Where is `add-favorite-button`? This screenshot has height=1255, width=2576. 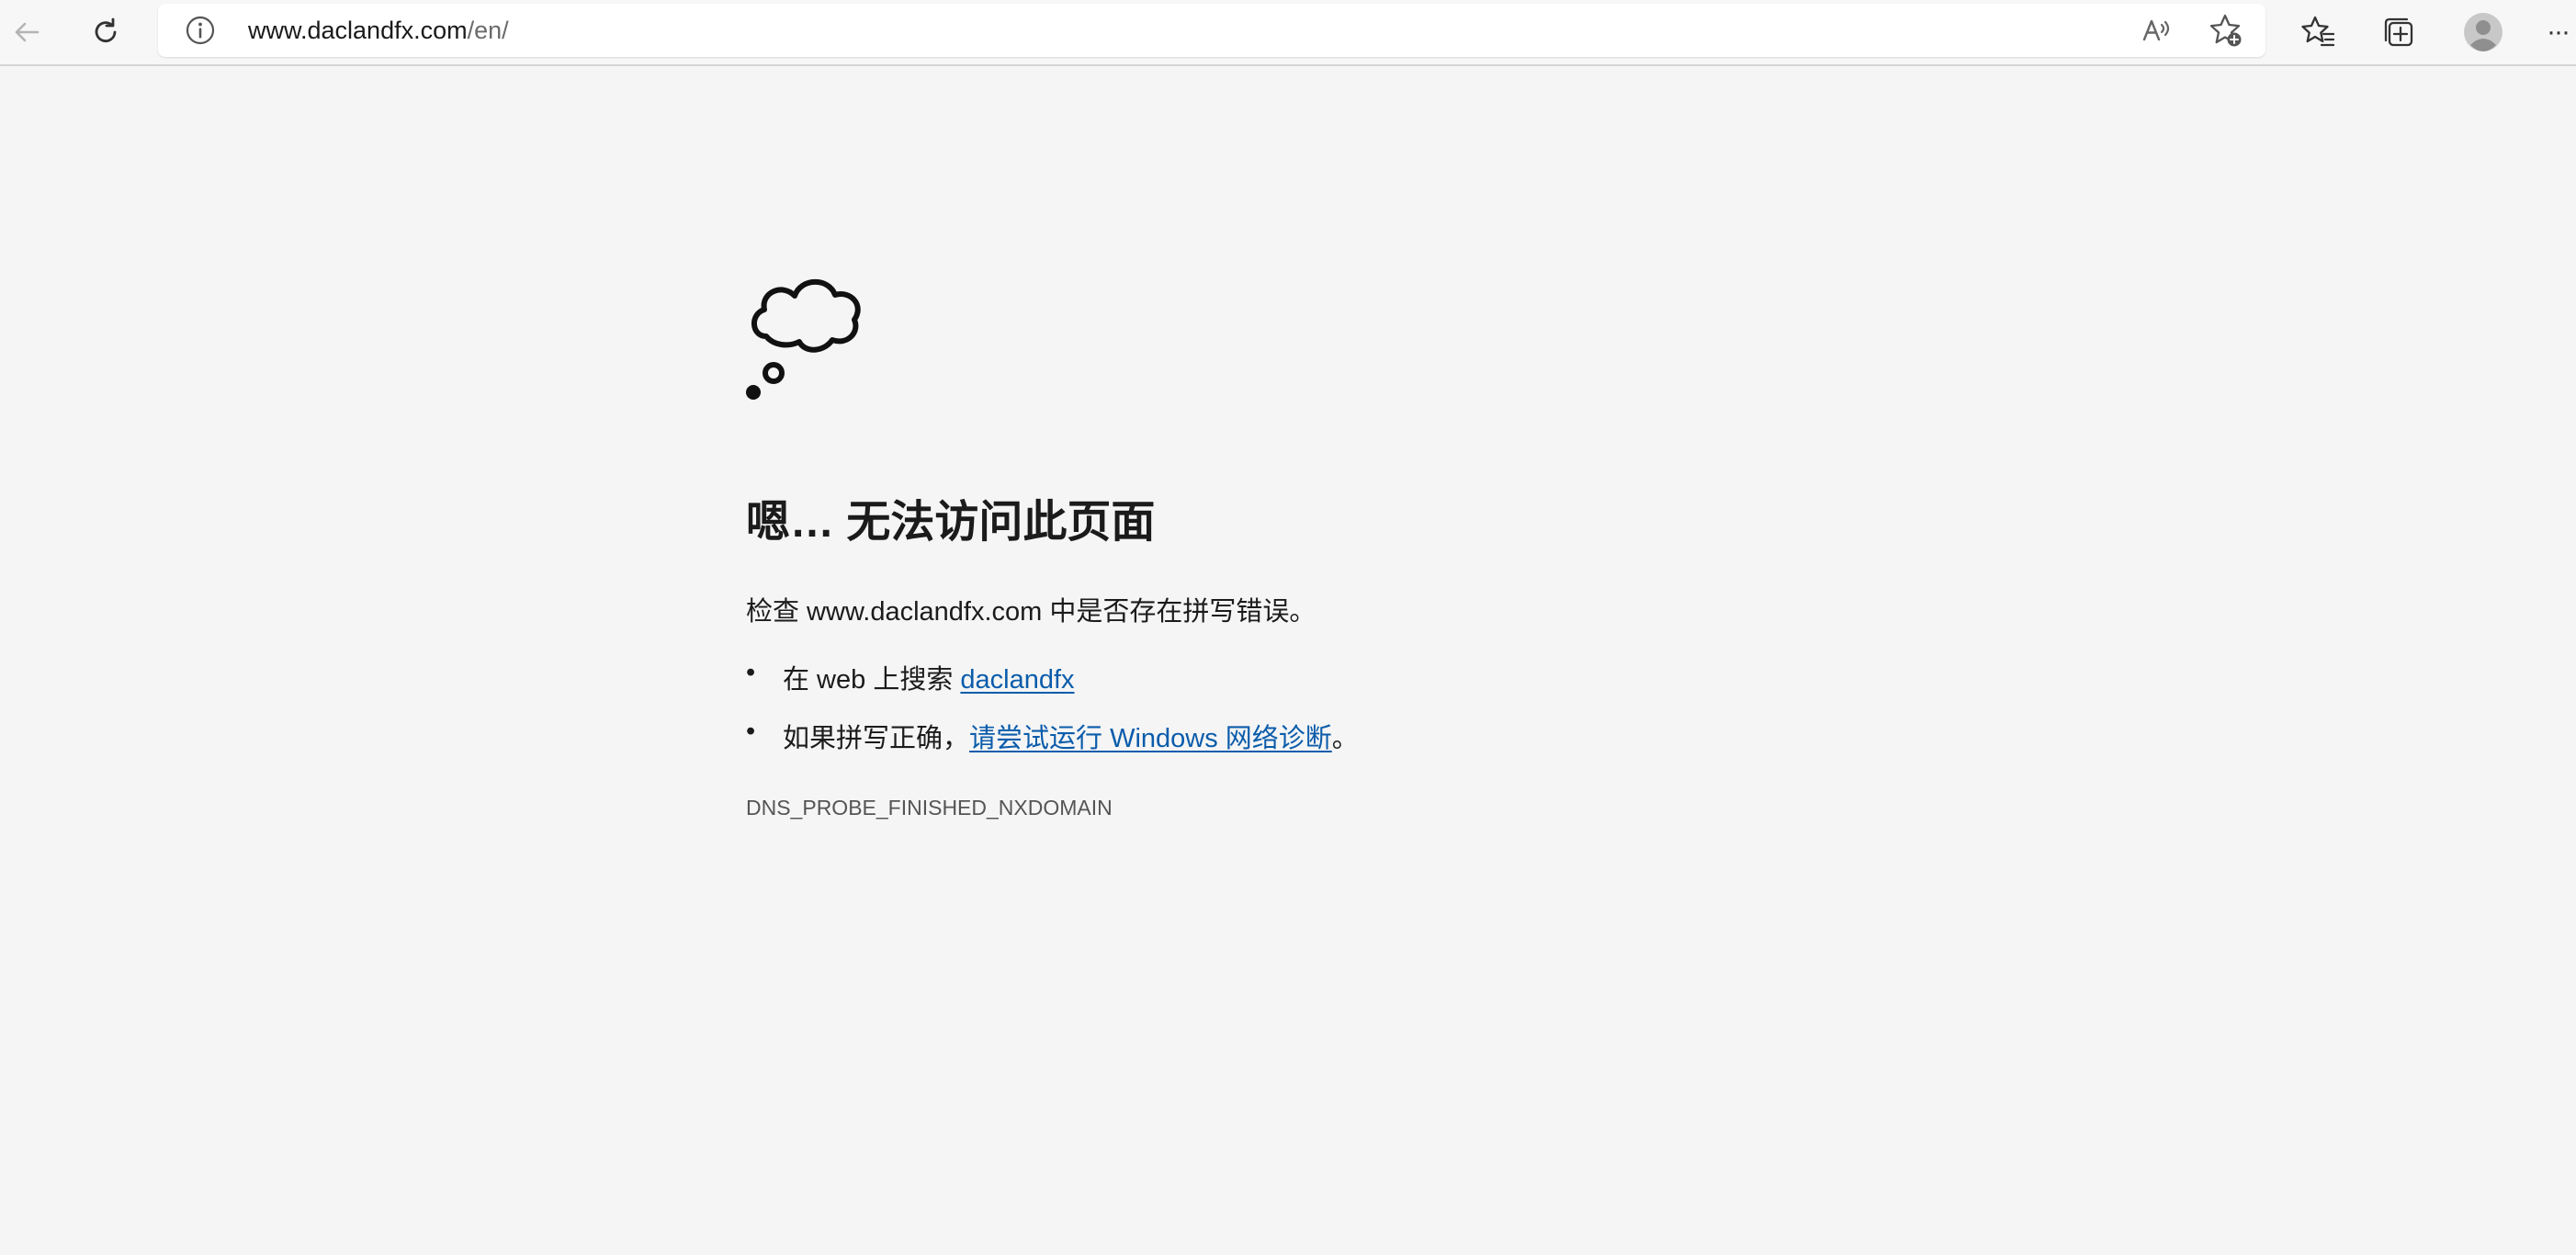 add-favorite-button is located at coordinates (2225, 30).